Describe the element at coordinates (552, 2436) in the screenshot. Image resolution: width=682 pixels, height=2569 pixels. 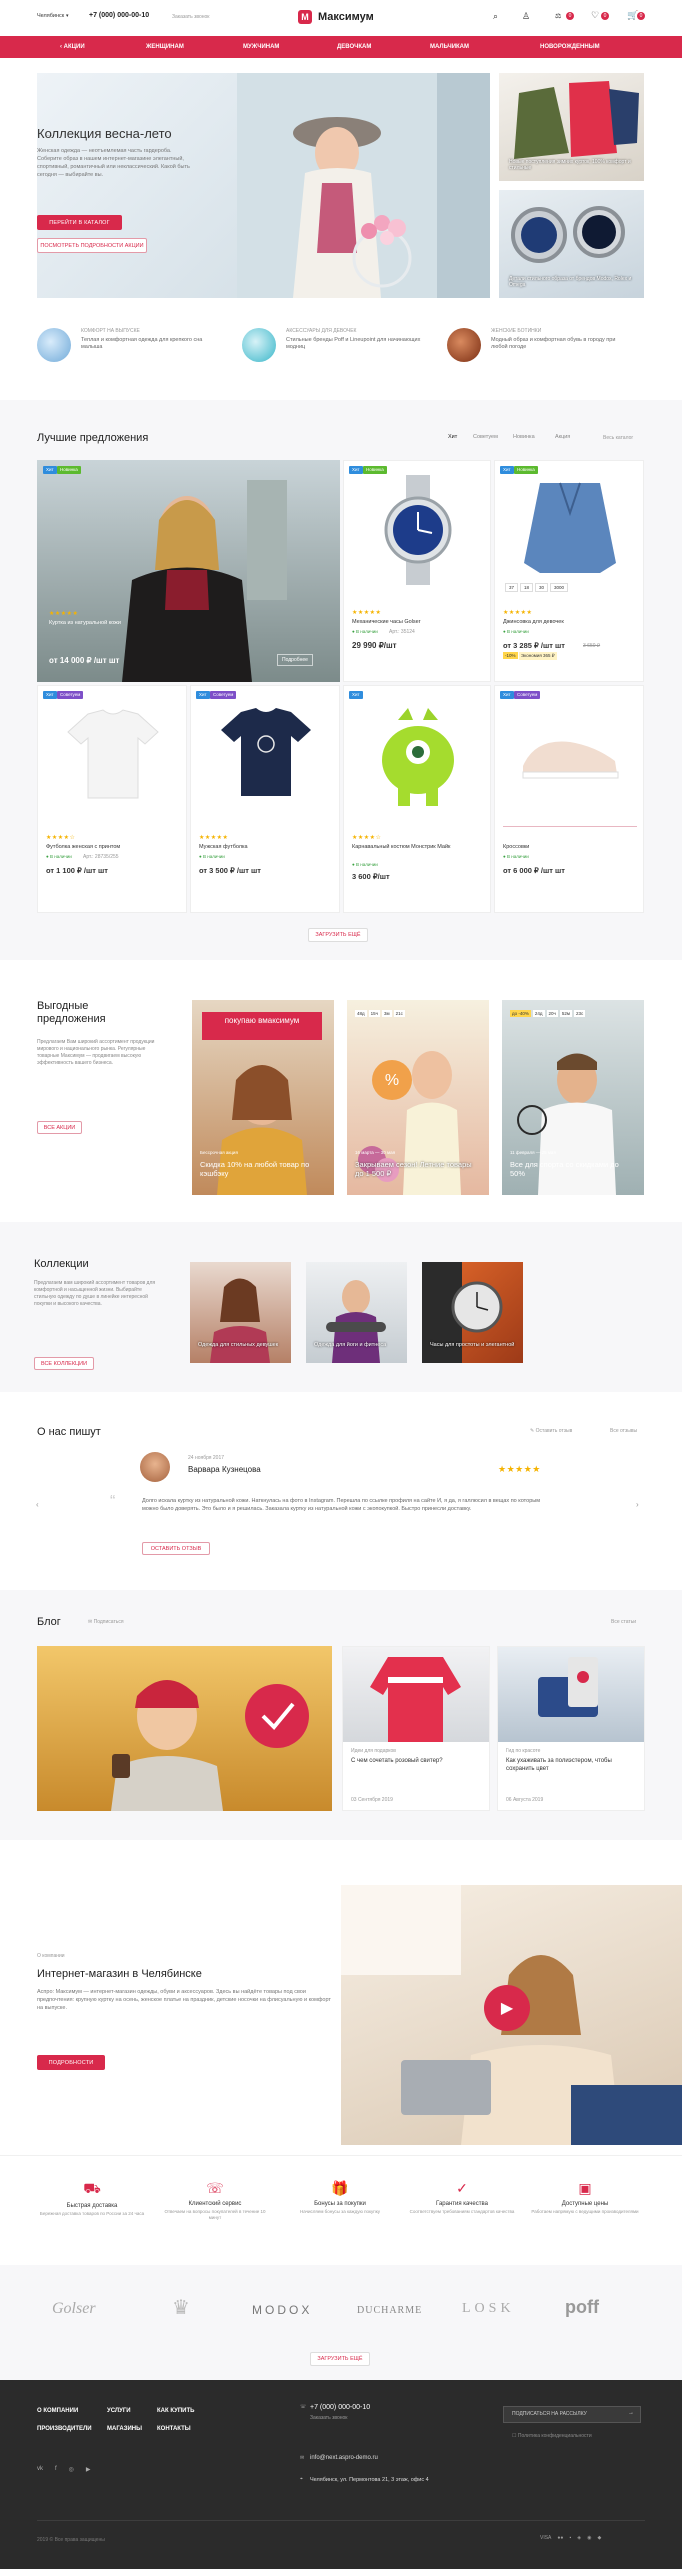
I see `privacy-link: ☐ Политика конфиденциальности` at that location.